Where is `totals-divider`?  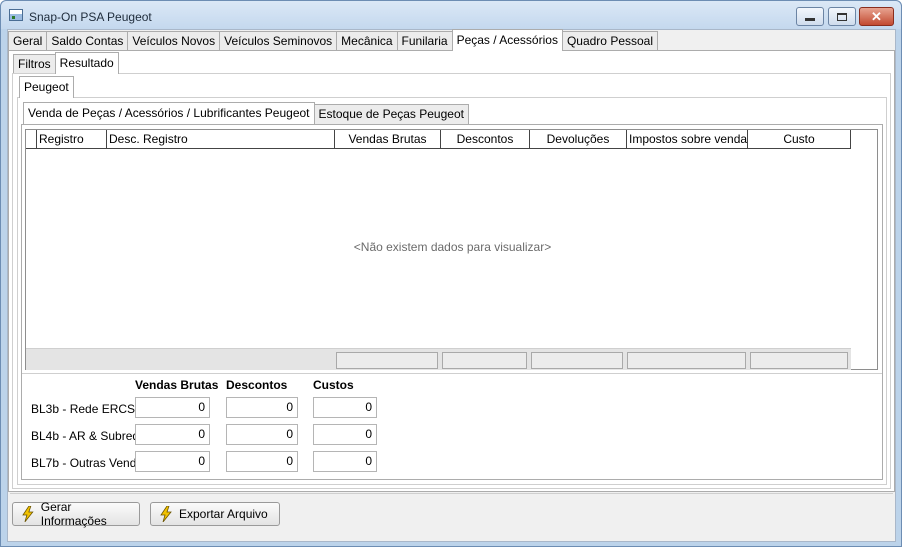 totals-divider is located at coordinates (452, 373).